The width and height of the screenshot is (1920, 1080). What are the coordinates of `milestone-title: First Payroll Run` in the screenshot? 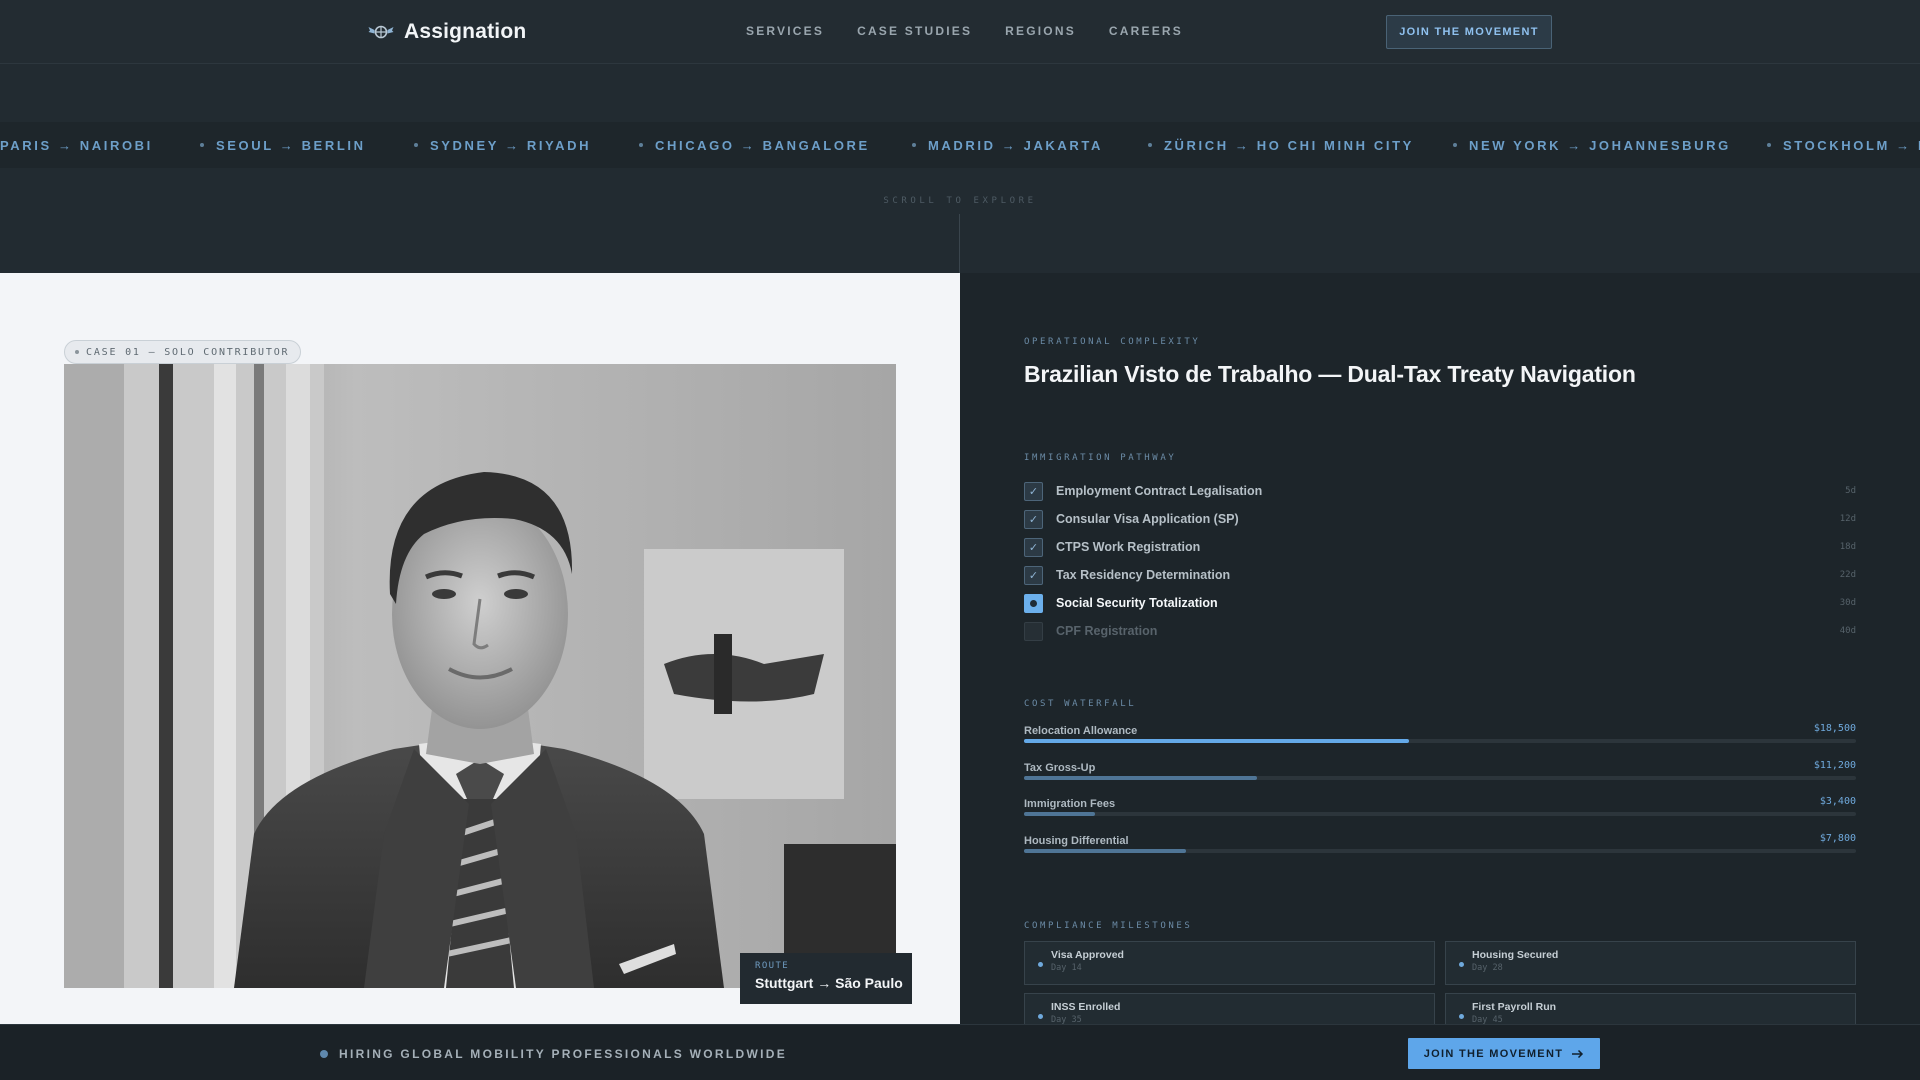 It's located at (1514, 1007).